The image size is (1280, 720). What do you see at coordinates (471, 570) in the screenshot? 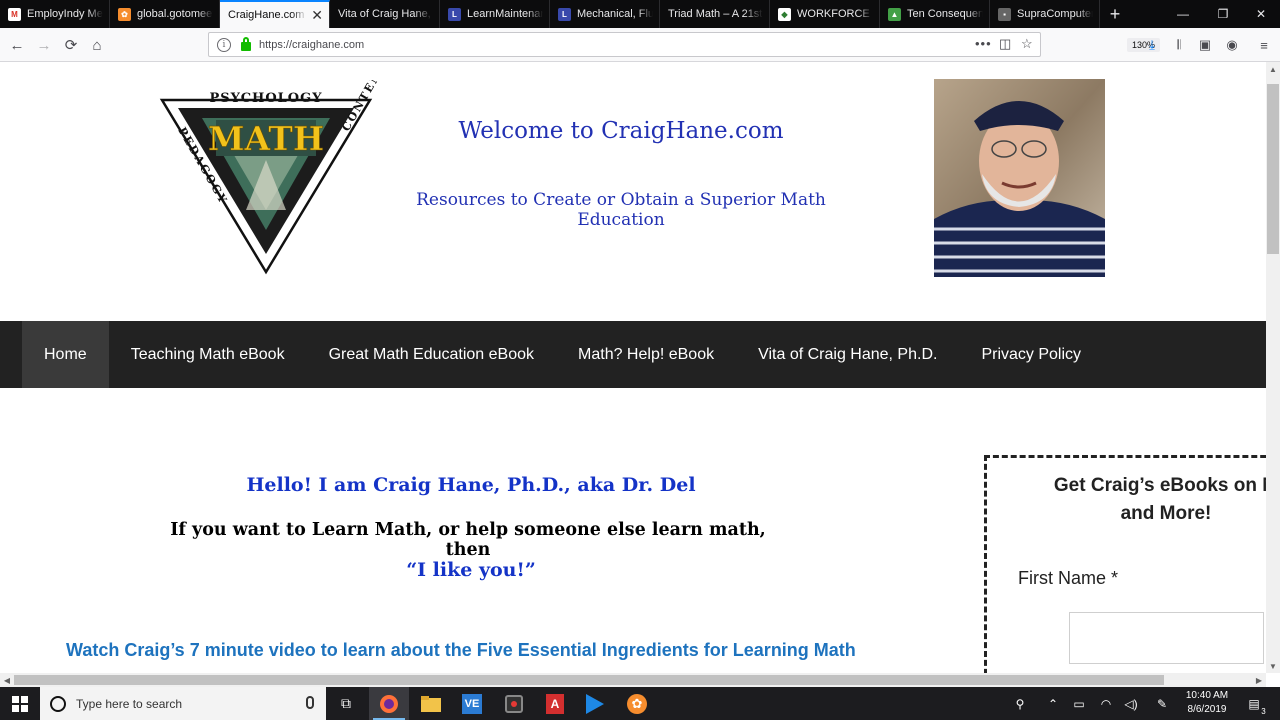
I see `i-like-you-text: “I like you!”` at bounding box center [471, 570].